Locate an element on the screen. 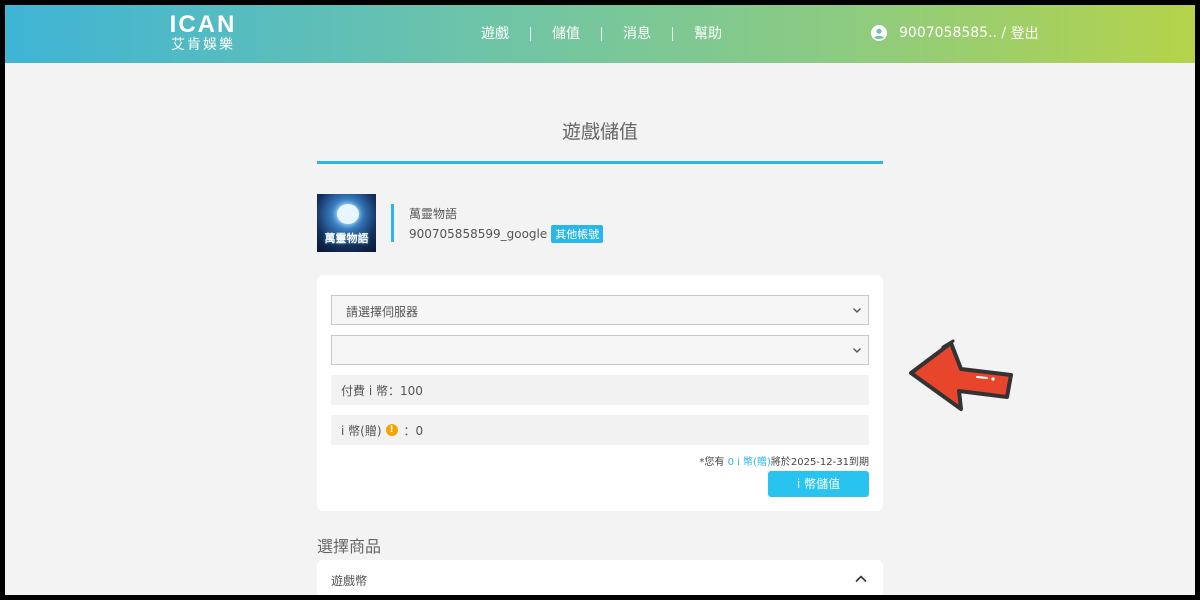 The image size is (1200, 600). chevron-up-icon is located at coordinates (861, 579).